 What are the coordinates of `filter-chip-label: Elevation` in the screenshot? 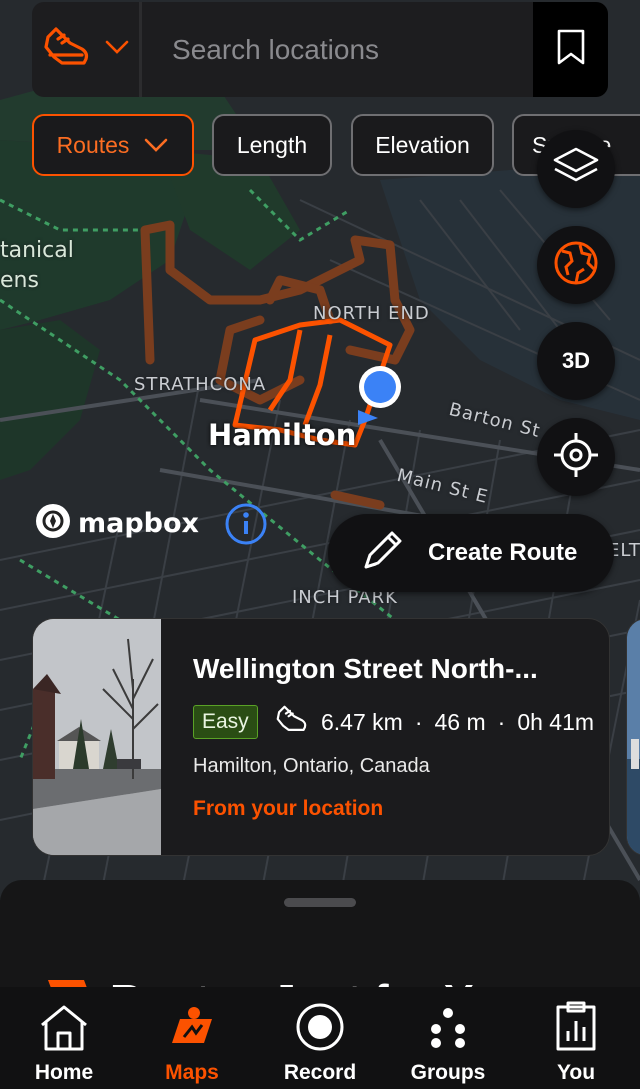 It's located at (422, 144).